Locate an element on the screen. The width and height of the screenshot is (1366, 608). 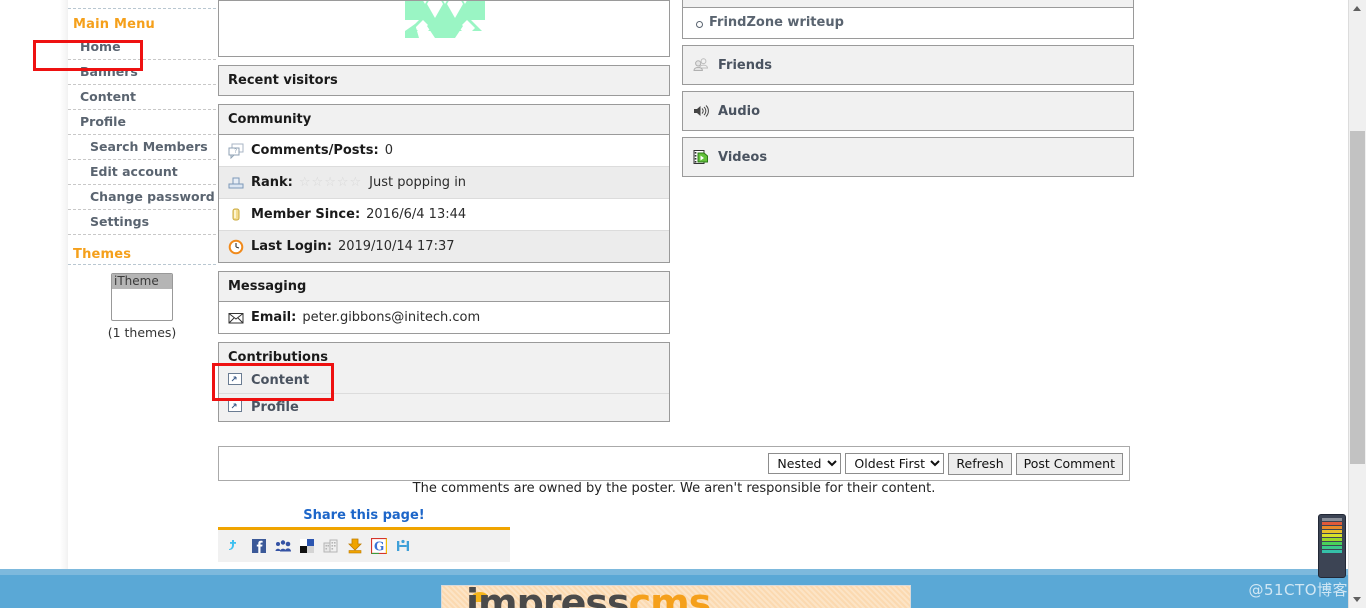
myspace-icon is located at coordinates (283, 546).